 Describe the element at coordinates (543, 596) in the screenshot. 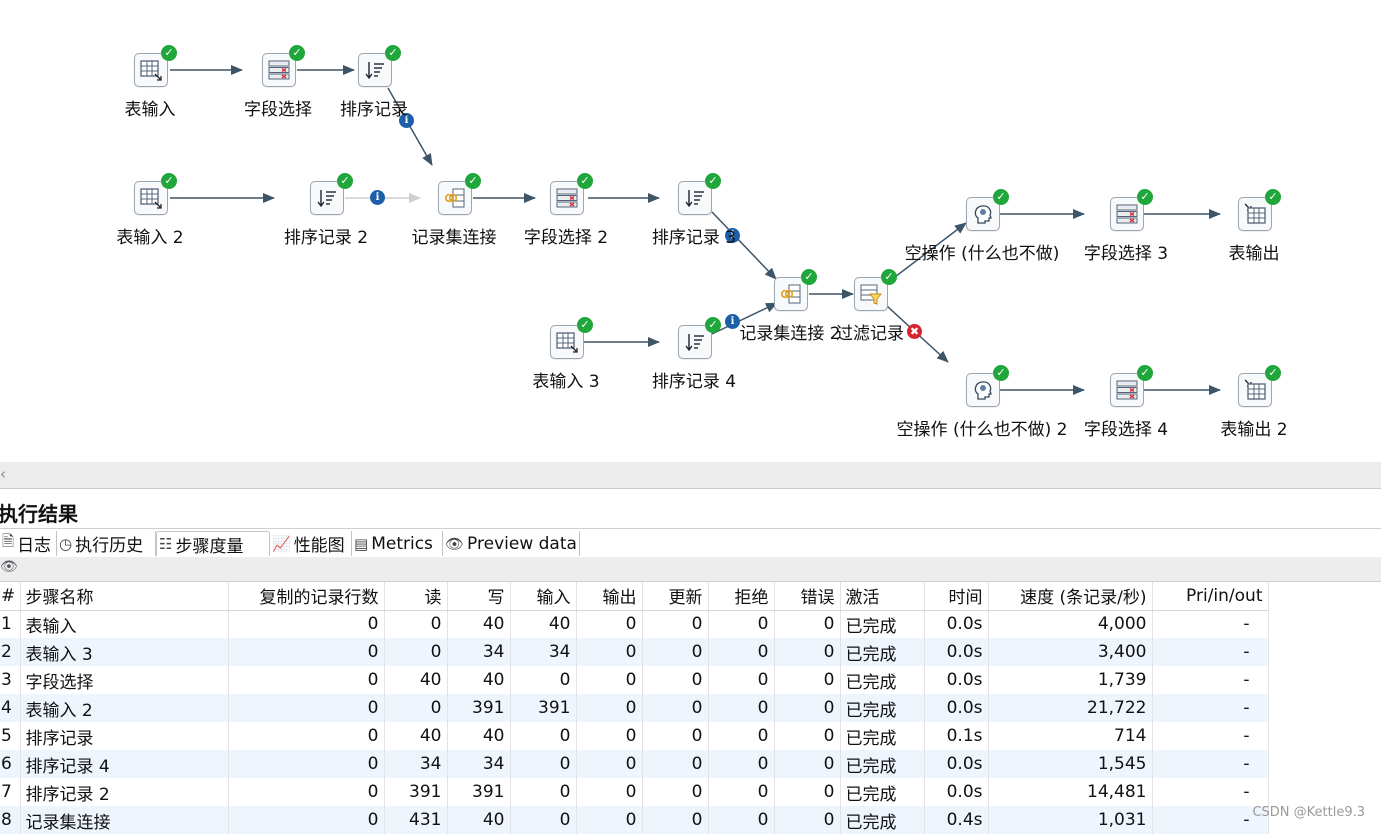

I see `column-header: 输入` at that location.